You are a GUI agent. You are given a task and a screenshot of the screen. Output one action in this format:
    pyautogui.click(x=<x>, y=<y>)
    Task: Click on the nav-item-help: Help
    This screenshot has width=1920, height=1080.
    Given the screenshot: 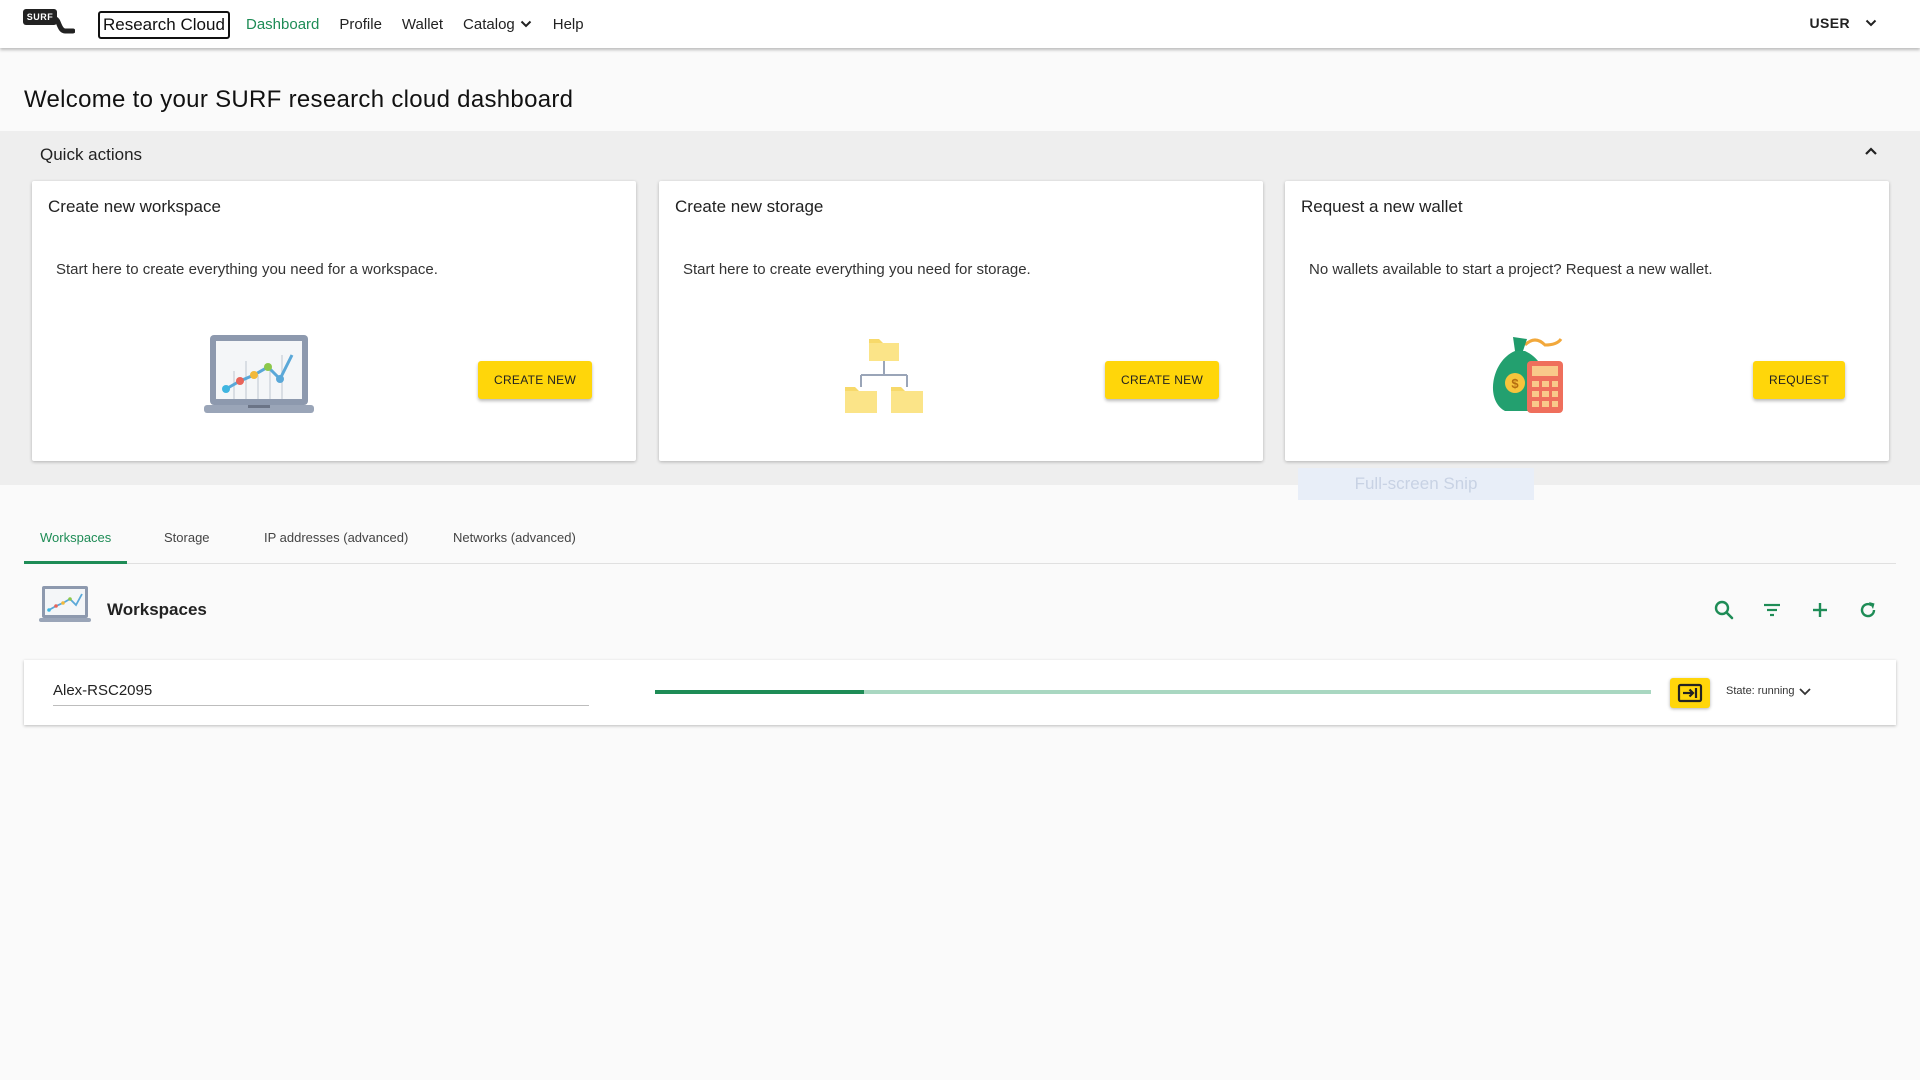 What is the action you would take?
    pyautogui.click(x=568, y=24)
    